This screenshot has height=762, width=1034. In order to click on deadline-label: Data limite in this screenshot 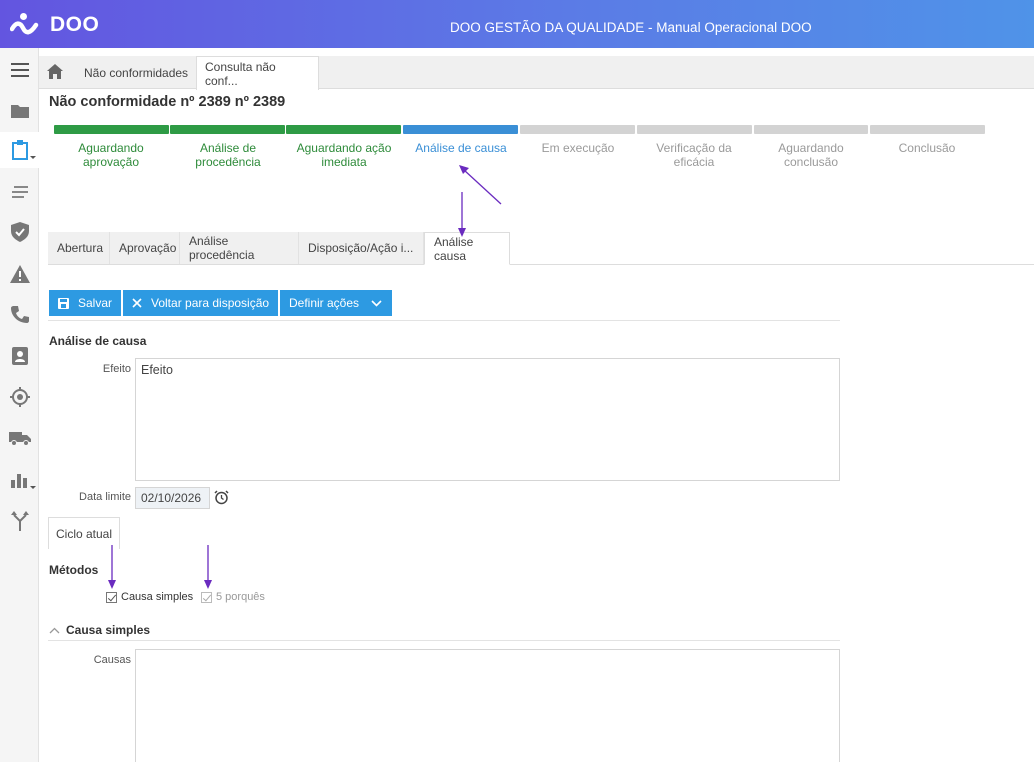, I will do `click(105, 497)`.